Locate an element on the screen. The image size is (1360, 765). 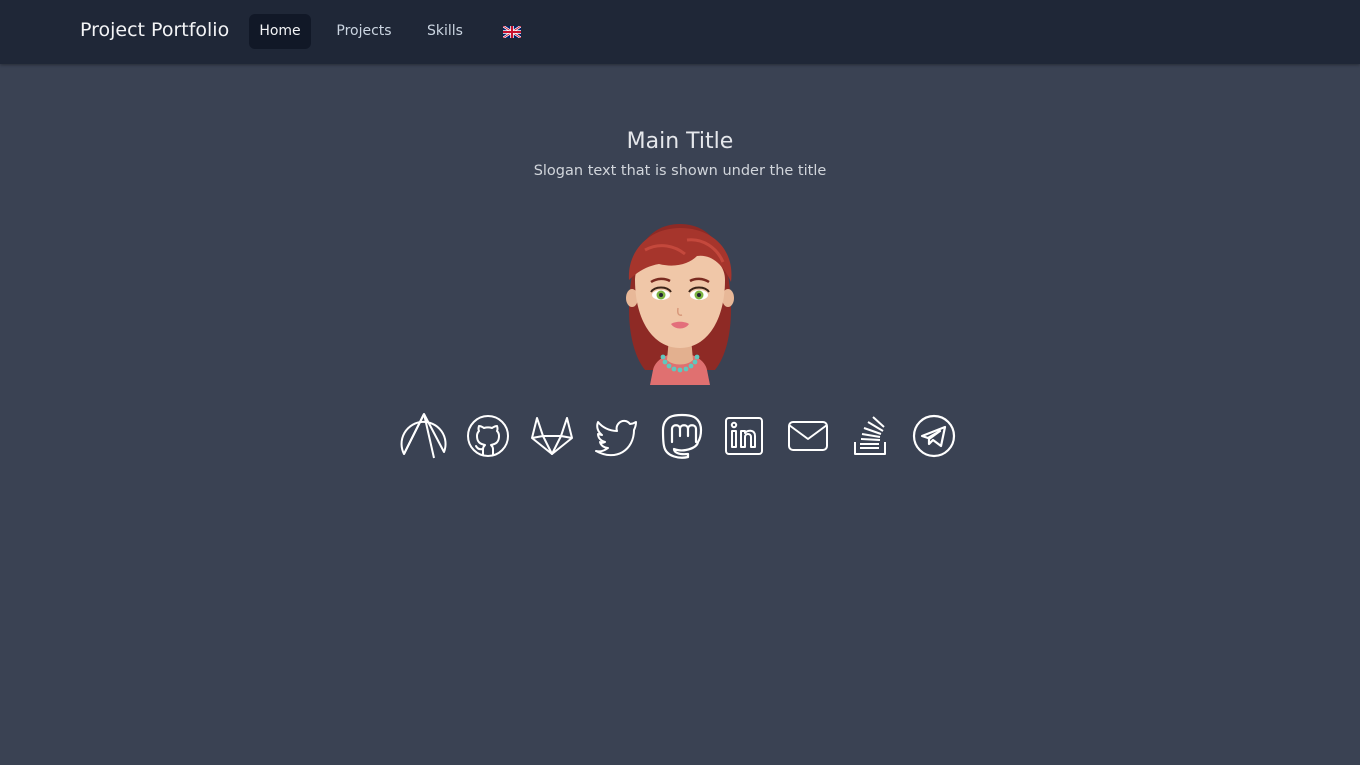
page-title: Main Title is located at coordinates (680, 141).